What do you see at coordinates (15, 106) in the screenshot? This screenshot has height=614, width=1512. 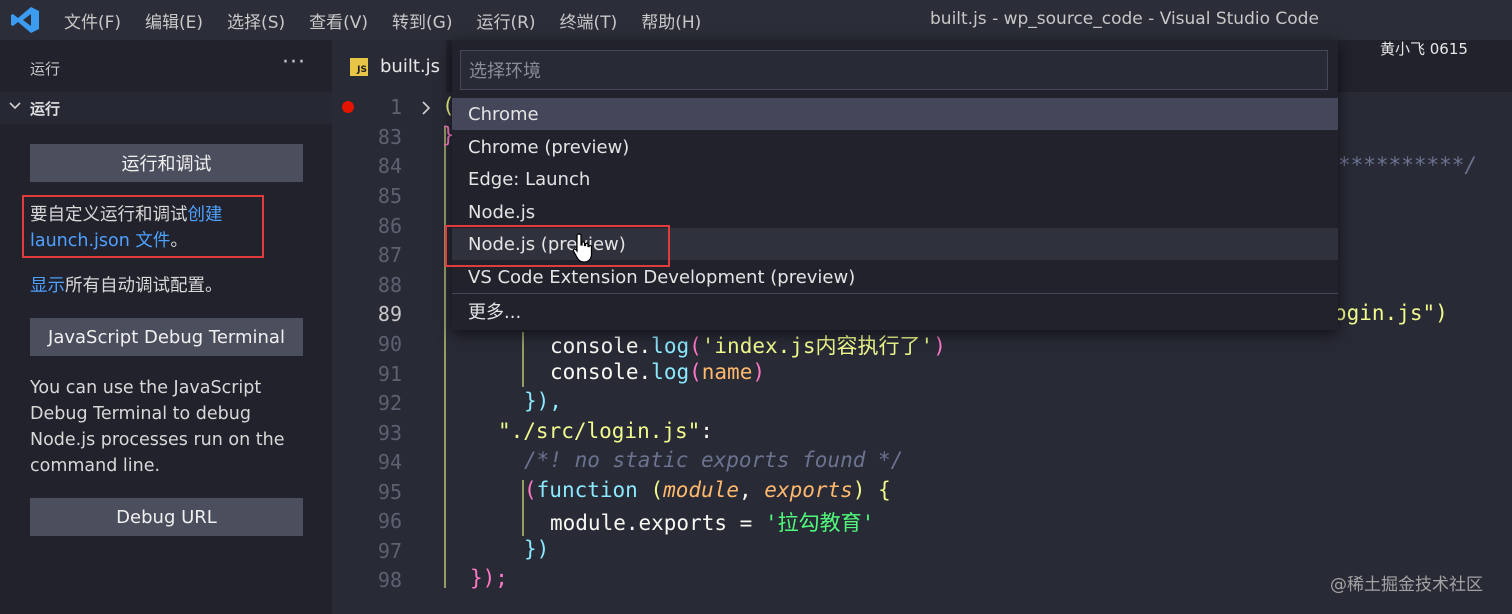 I see `chevron-down-icon` at bounding box center [15, 106].